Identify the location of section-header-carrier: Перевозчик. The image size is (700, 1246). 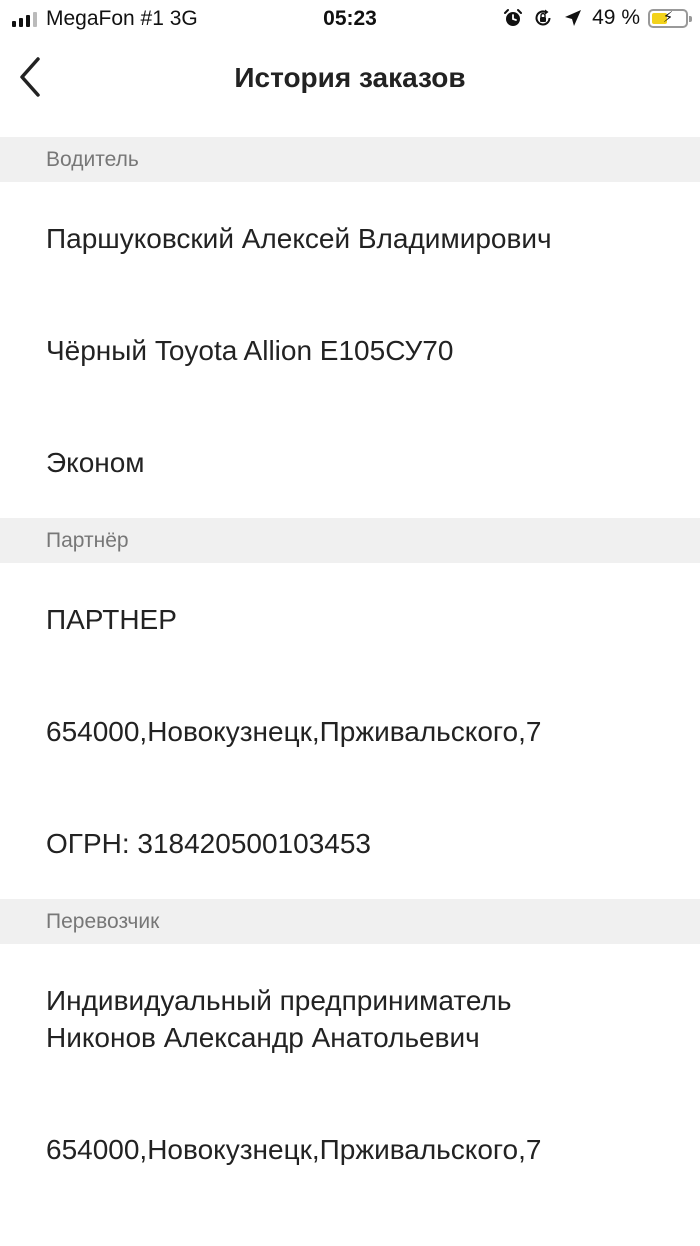
(350, 921).